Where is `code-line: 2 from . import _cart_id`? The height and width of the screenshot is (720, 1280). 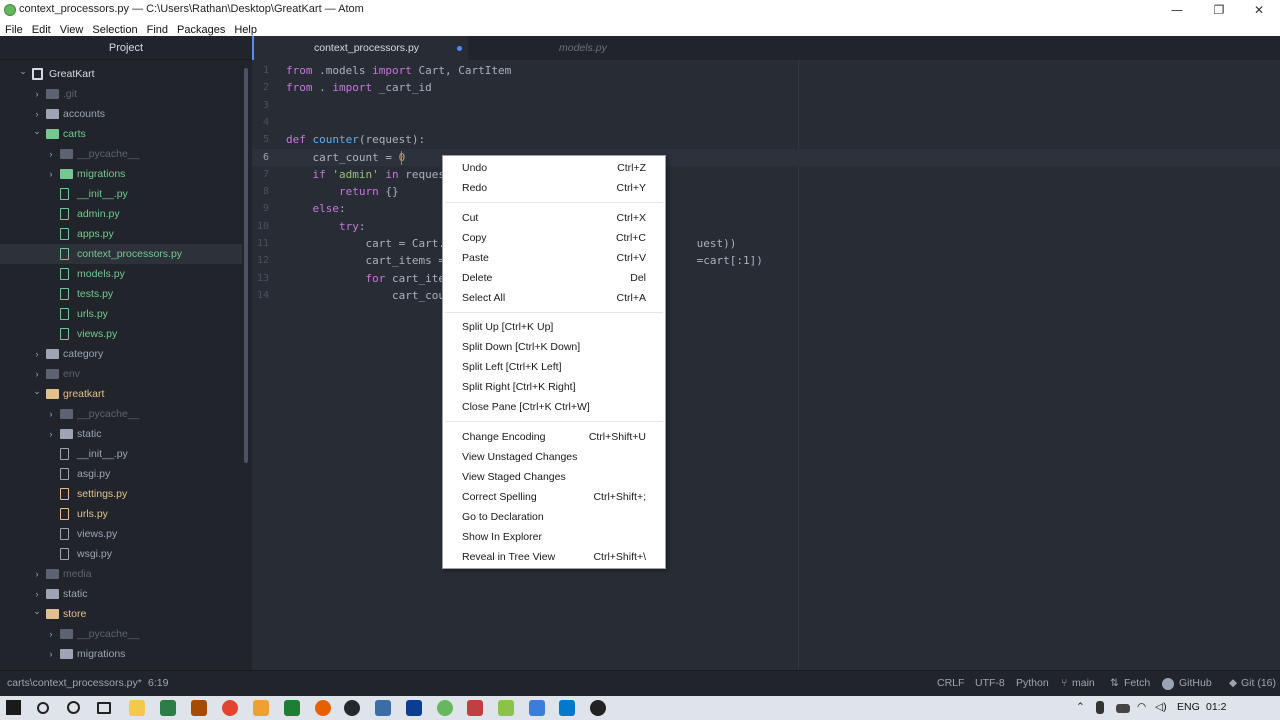
code-line: 2 from . import _cart_id is located at coordinates (766, 87).